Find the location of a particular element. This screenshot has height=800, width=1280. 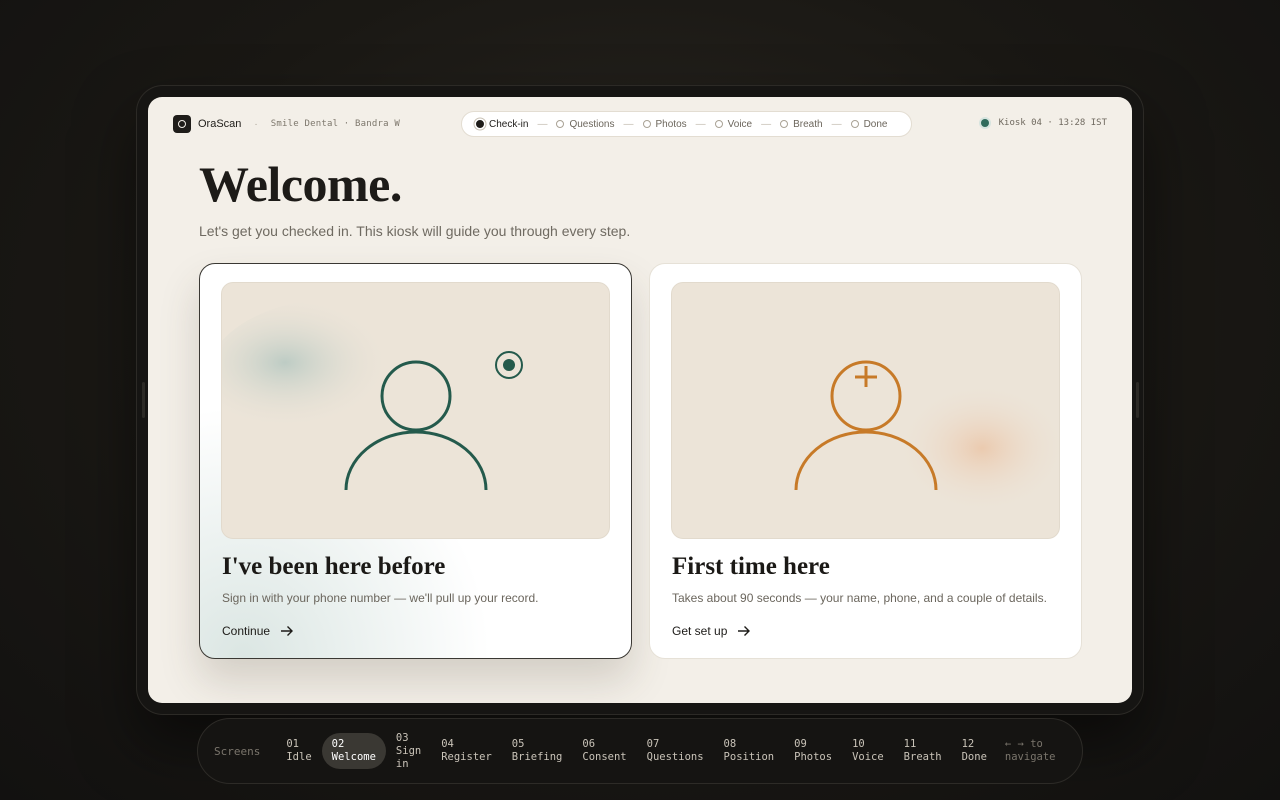

step-voice: Voice is located at coordinates (733, 124).